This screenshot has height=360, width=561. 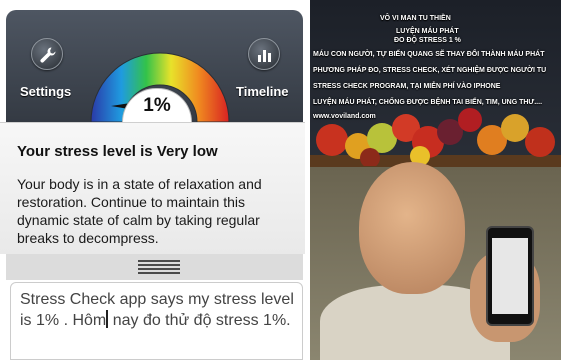 I want to click on phone-in-hand, so click(x=510, y=276).